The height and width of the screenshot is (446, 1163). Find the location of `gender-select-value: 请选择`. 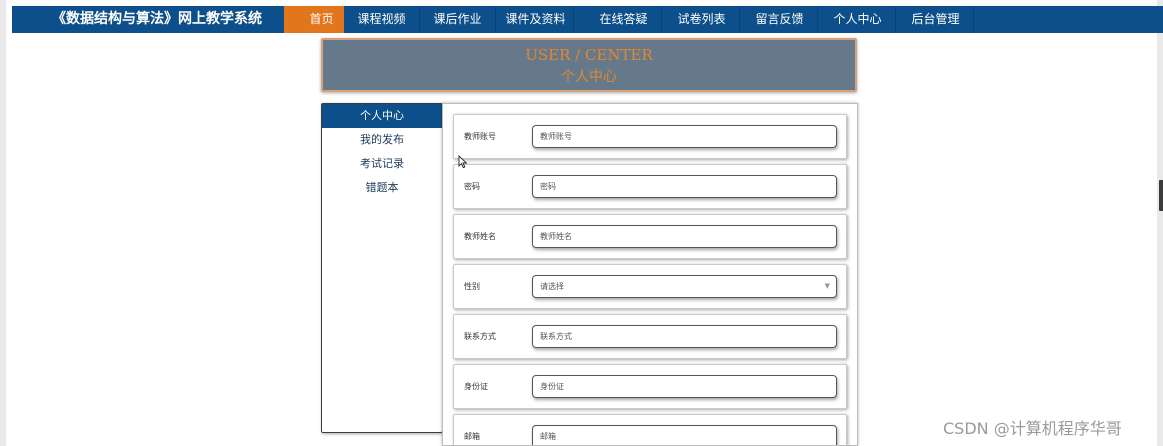

gender-select-value: 请选择 is located at coordinates (552, 286).